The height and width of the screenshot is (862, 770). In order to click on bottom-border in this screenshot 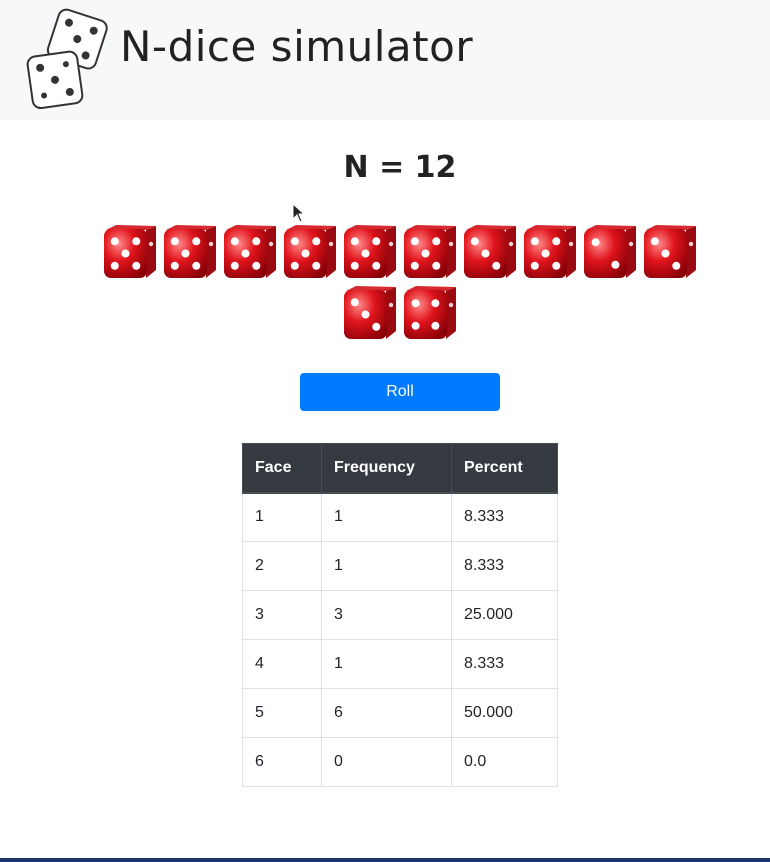, I will do `click(385, 860)`.